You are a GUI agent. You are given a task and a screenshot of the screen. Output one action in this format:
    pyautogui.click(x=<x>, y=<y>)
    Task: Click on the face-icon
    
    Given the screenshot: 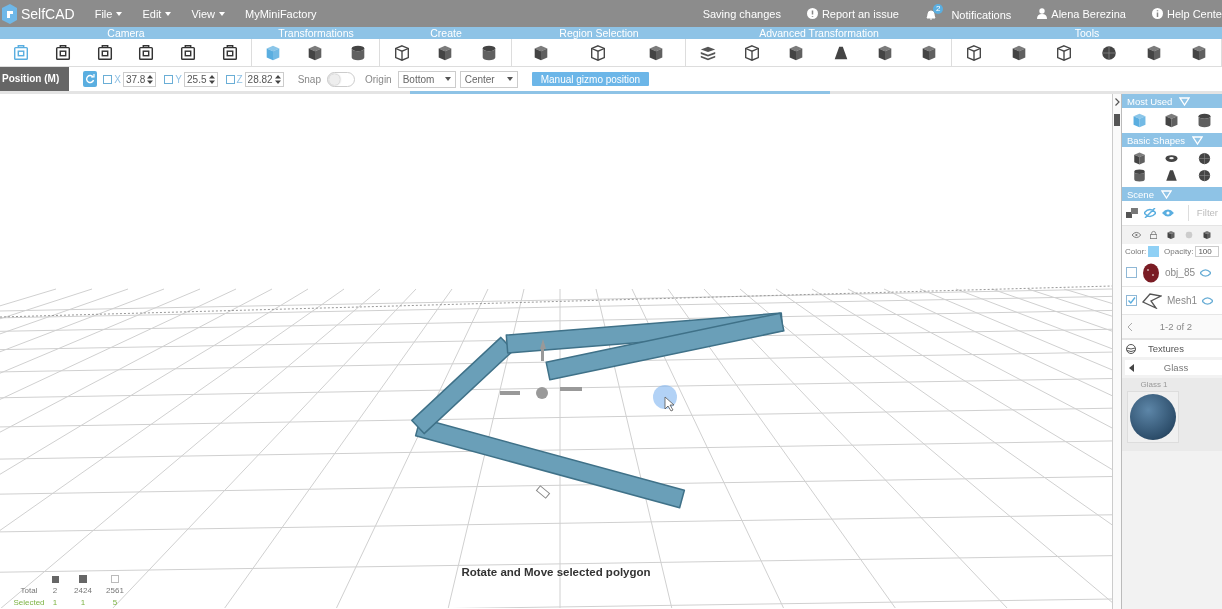 What is the action you would take?
    pyautogui.click(x=55, y=579)
    